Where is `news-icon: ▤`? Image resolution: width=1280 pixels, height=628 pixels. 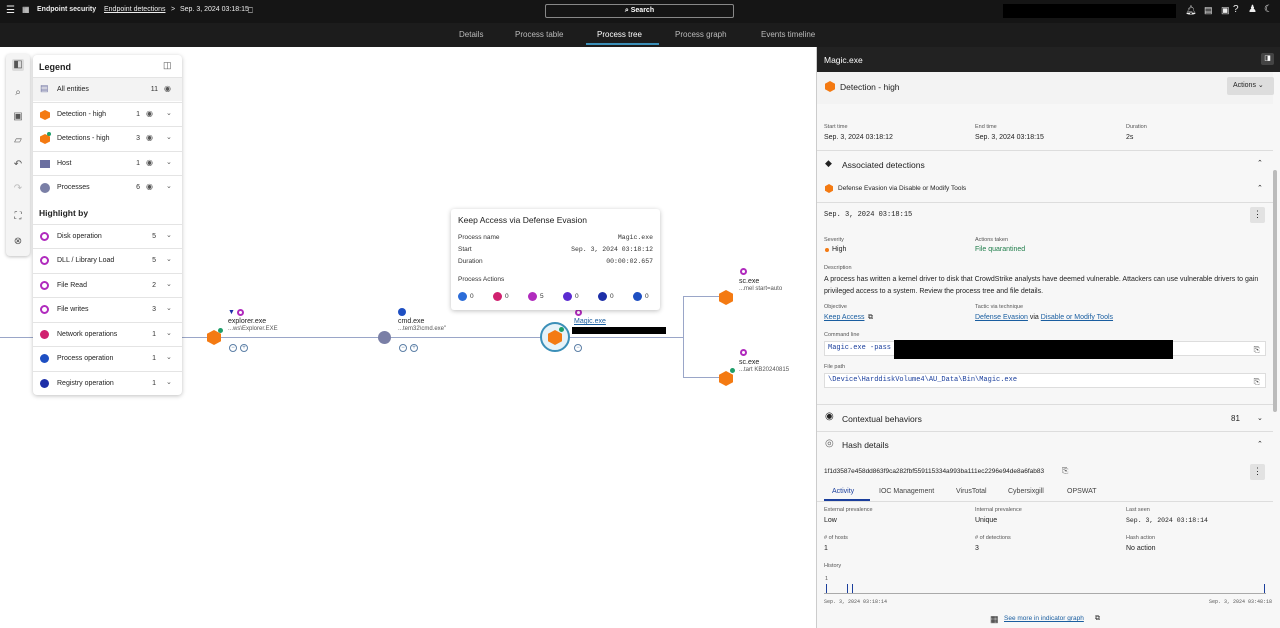
news-icon: ▤ is located at coordinates (1208, 10).